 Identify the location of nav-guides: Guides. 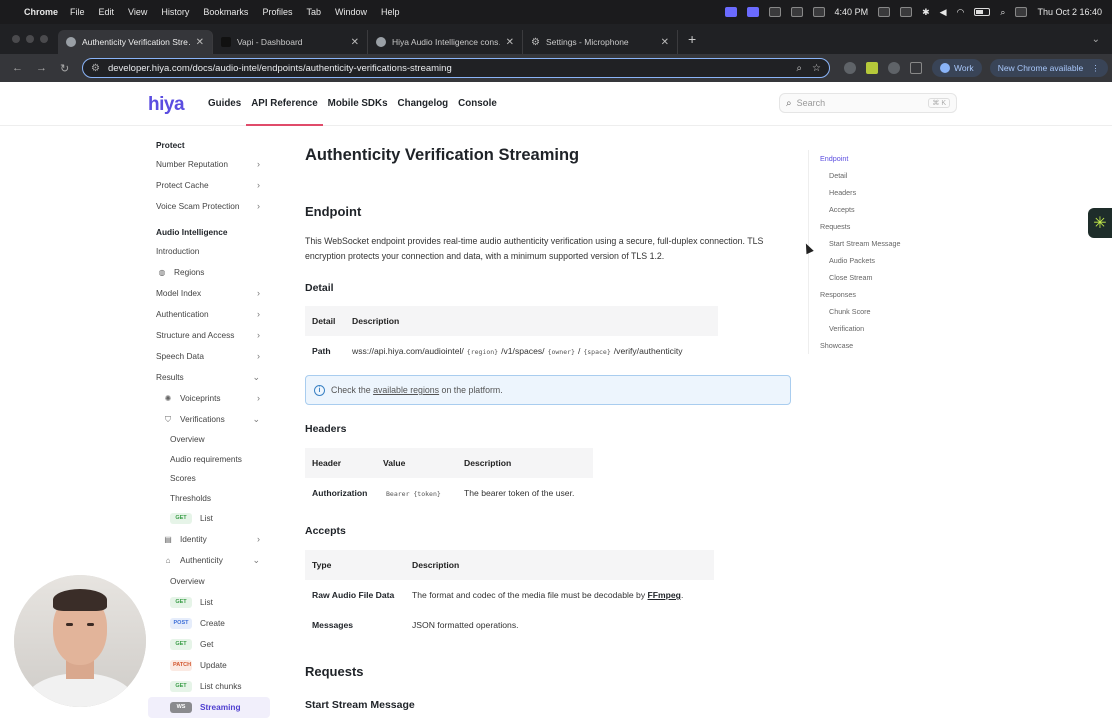
(224, 104).